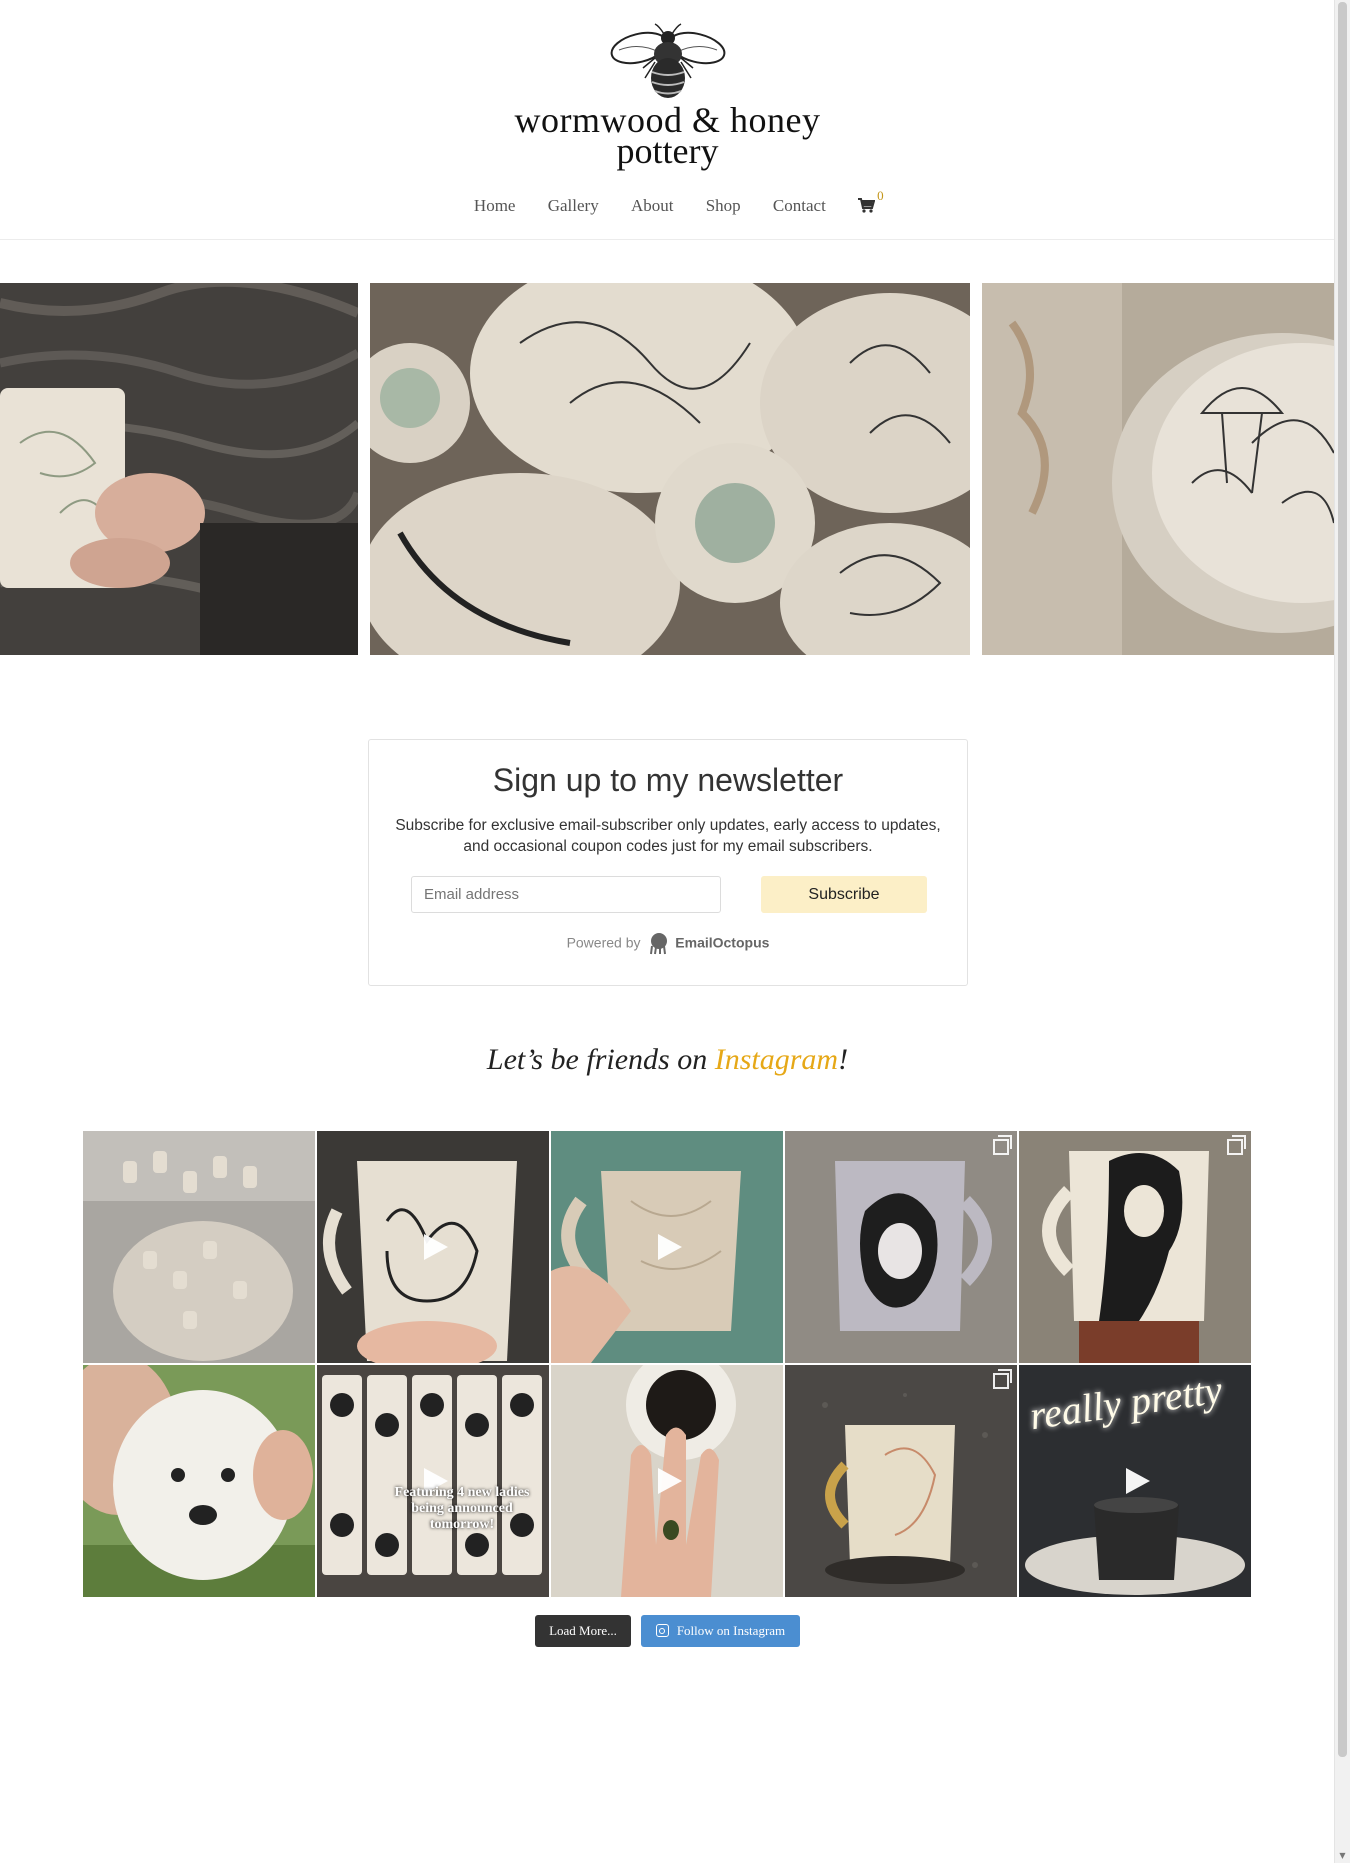 This screenshot has height=1863, width=1350. What do you see at coordinates (731, 1630) in the screenshot?
I see `follow-instagram-label: Follow on Instagram` at bounding box center [731, 1630].